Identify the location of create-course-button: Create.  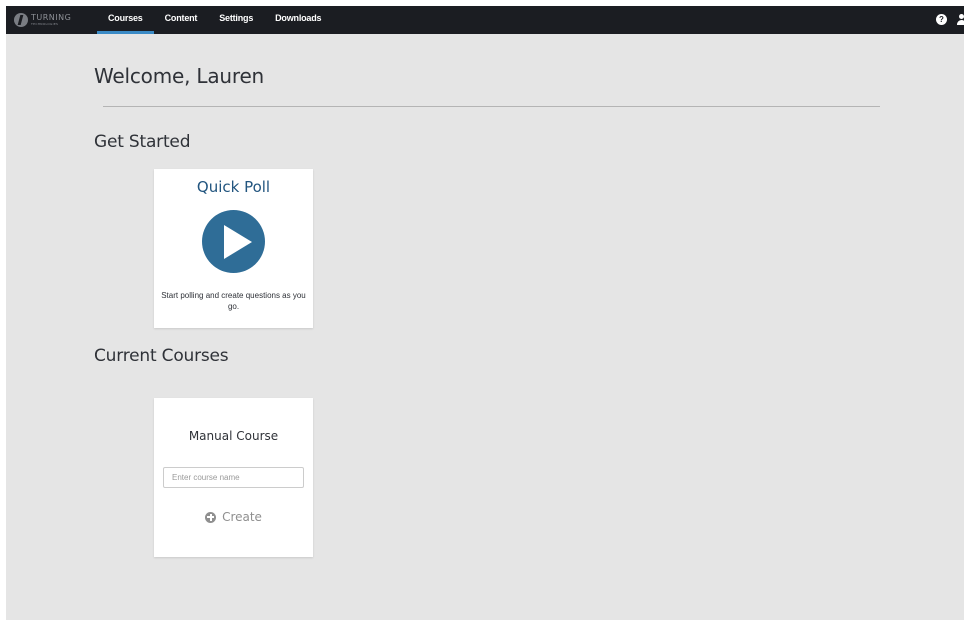
(233, 517).